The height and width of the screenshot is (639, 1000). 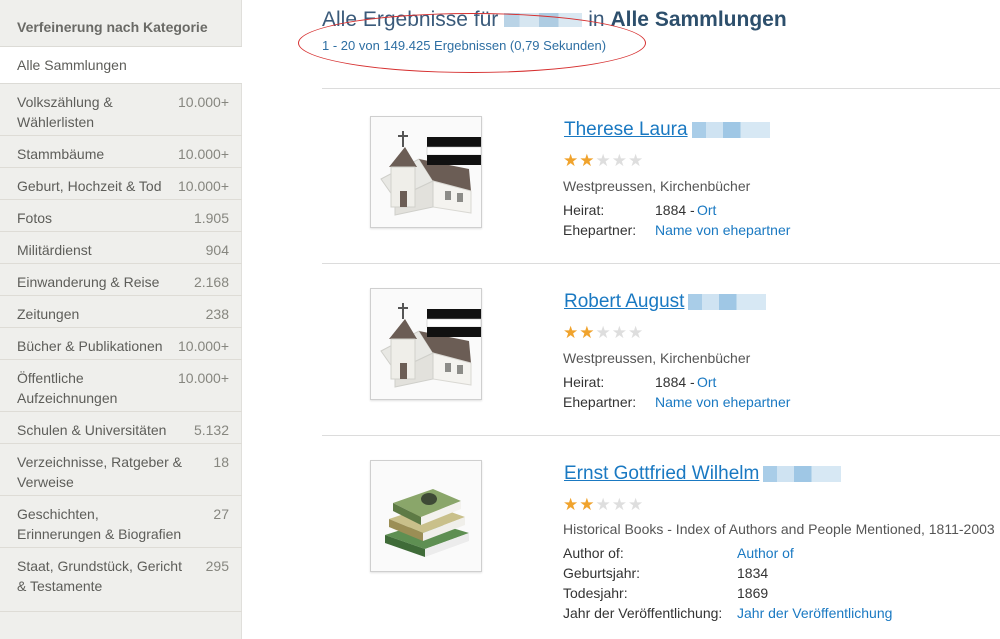 I want to click on sidebar-item-label: Fotos, so click(x=35, y=218).